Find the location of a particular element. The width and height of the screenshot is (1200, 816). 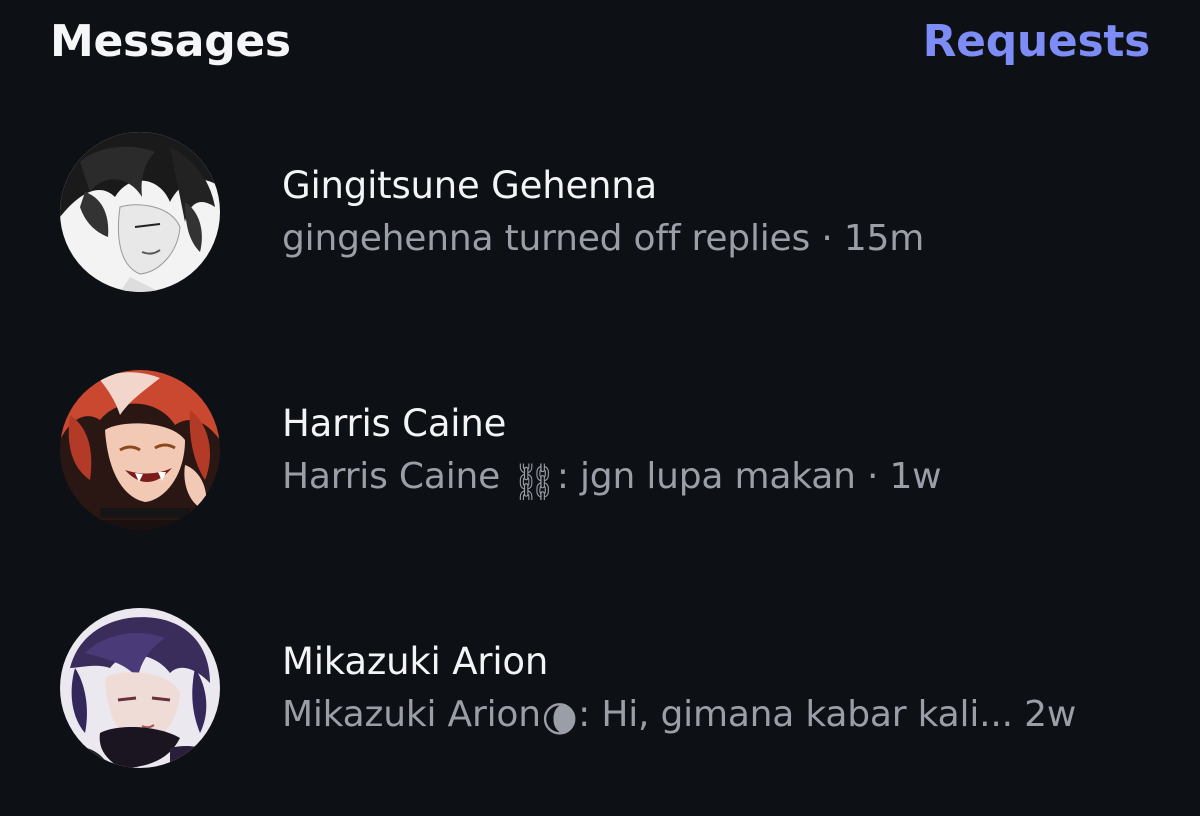

timestamp: 1w is located at coordinates (915, 476).